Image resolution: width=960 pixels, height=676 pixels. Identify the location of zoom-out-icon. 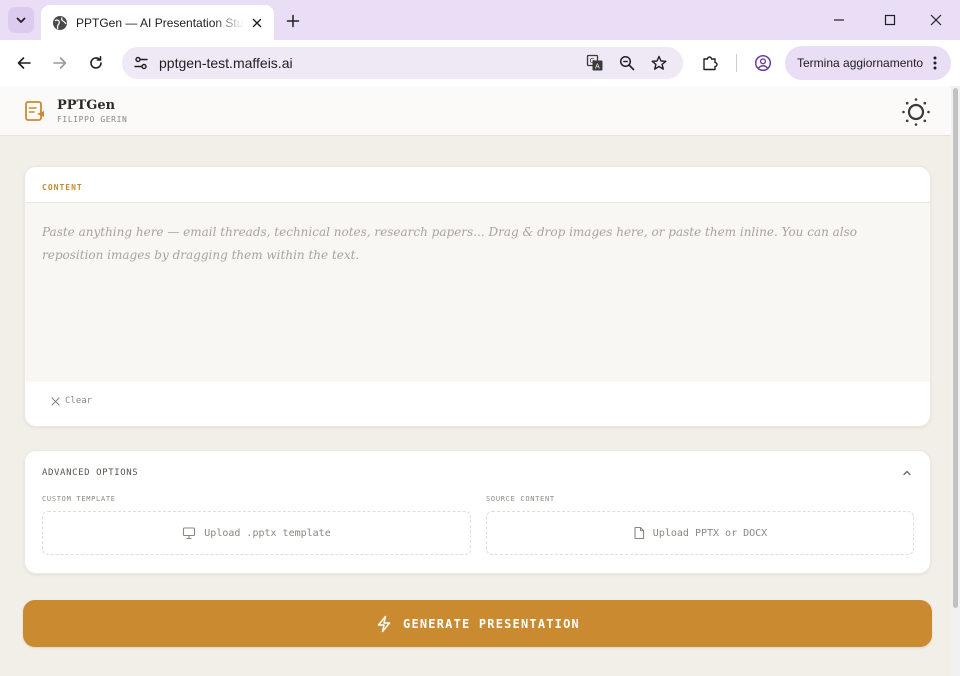
(627, 63).